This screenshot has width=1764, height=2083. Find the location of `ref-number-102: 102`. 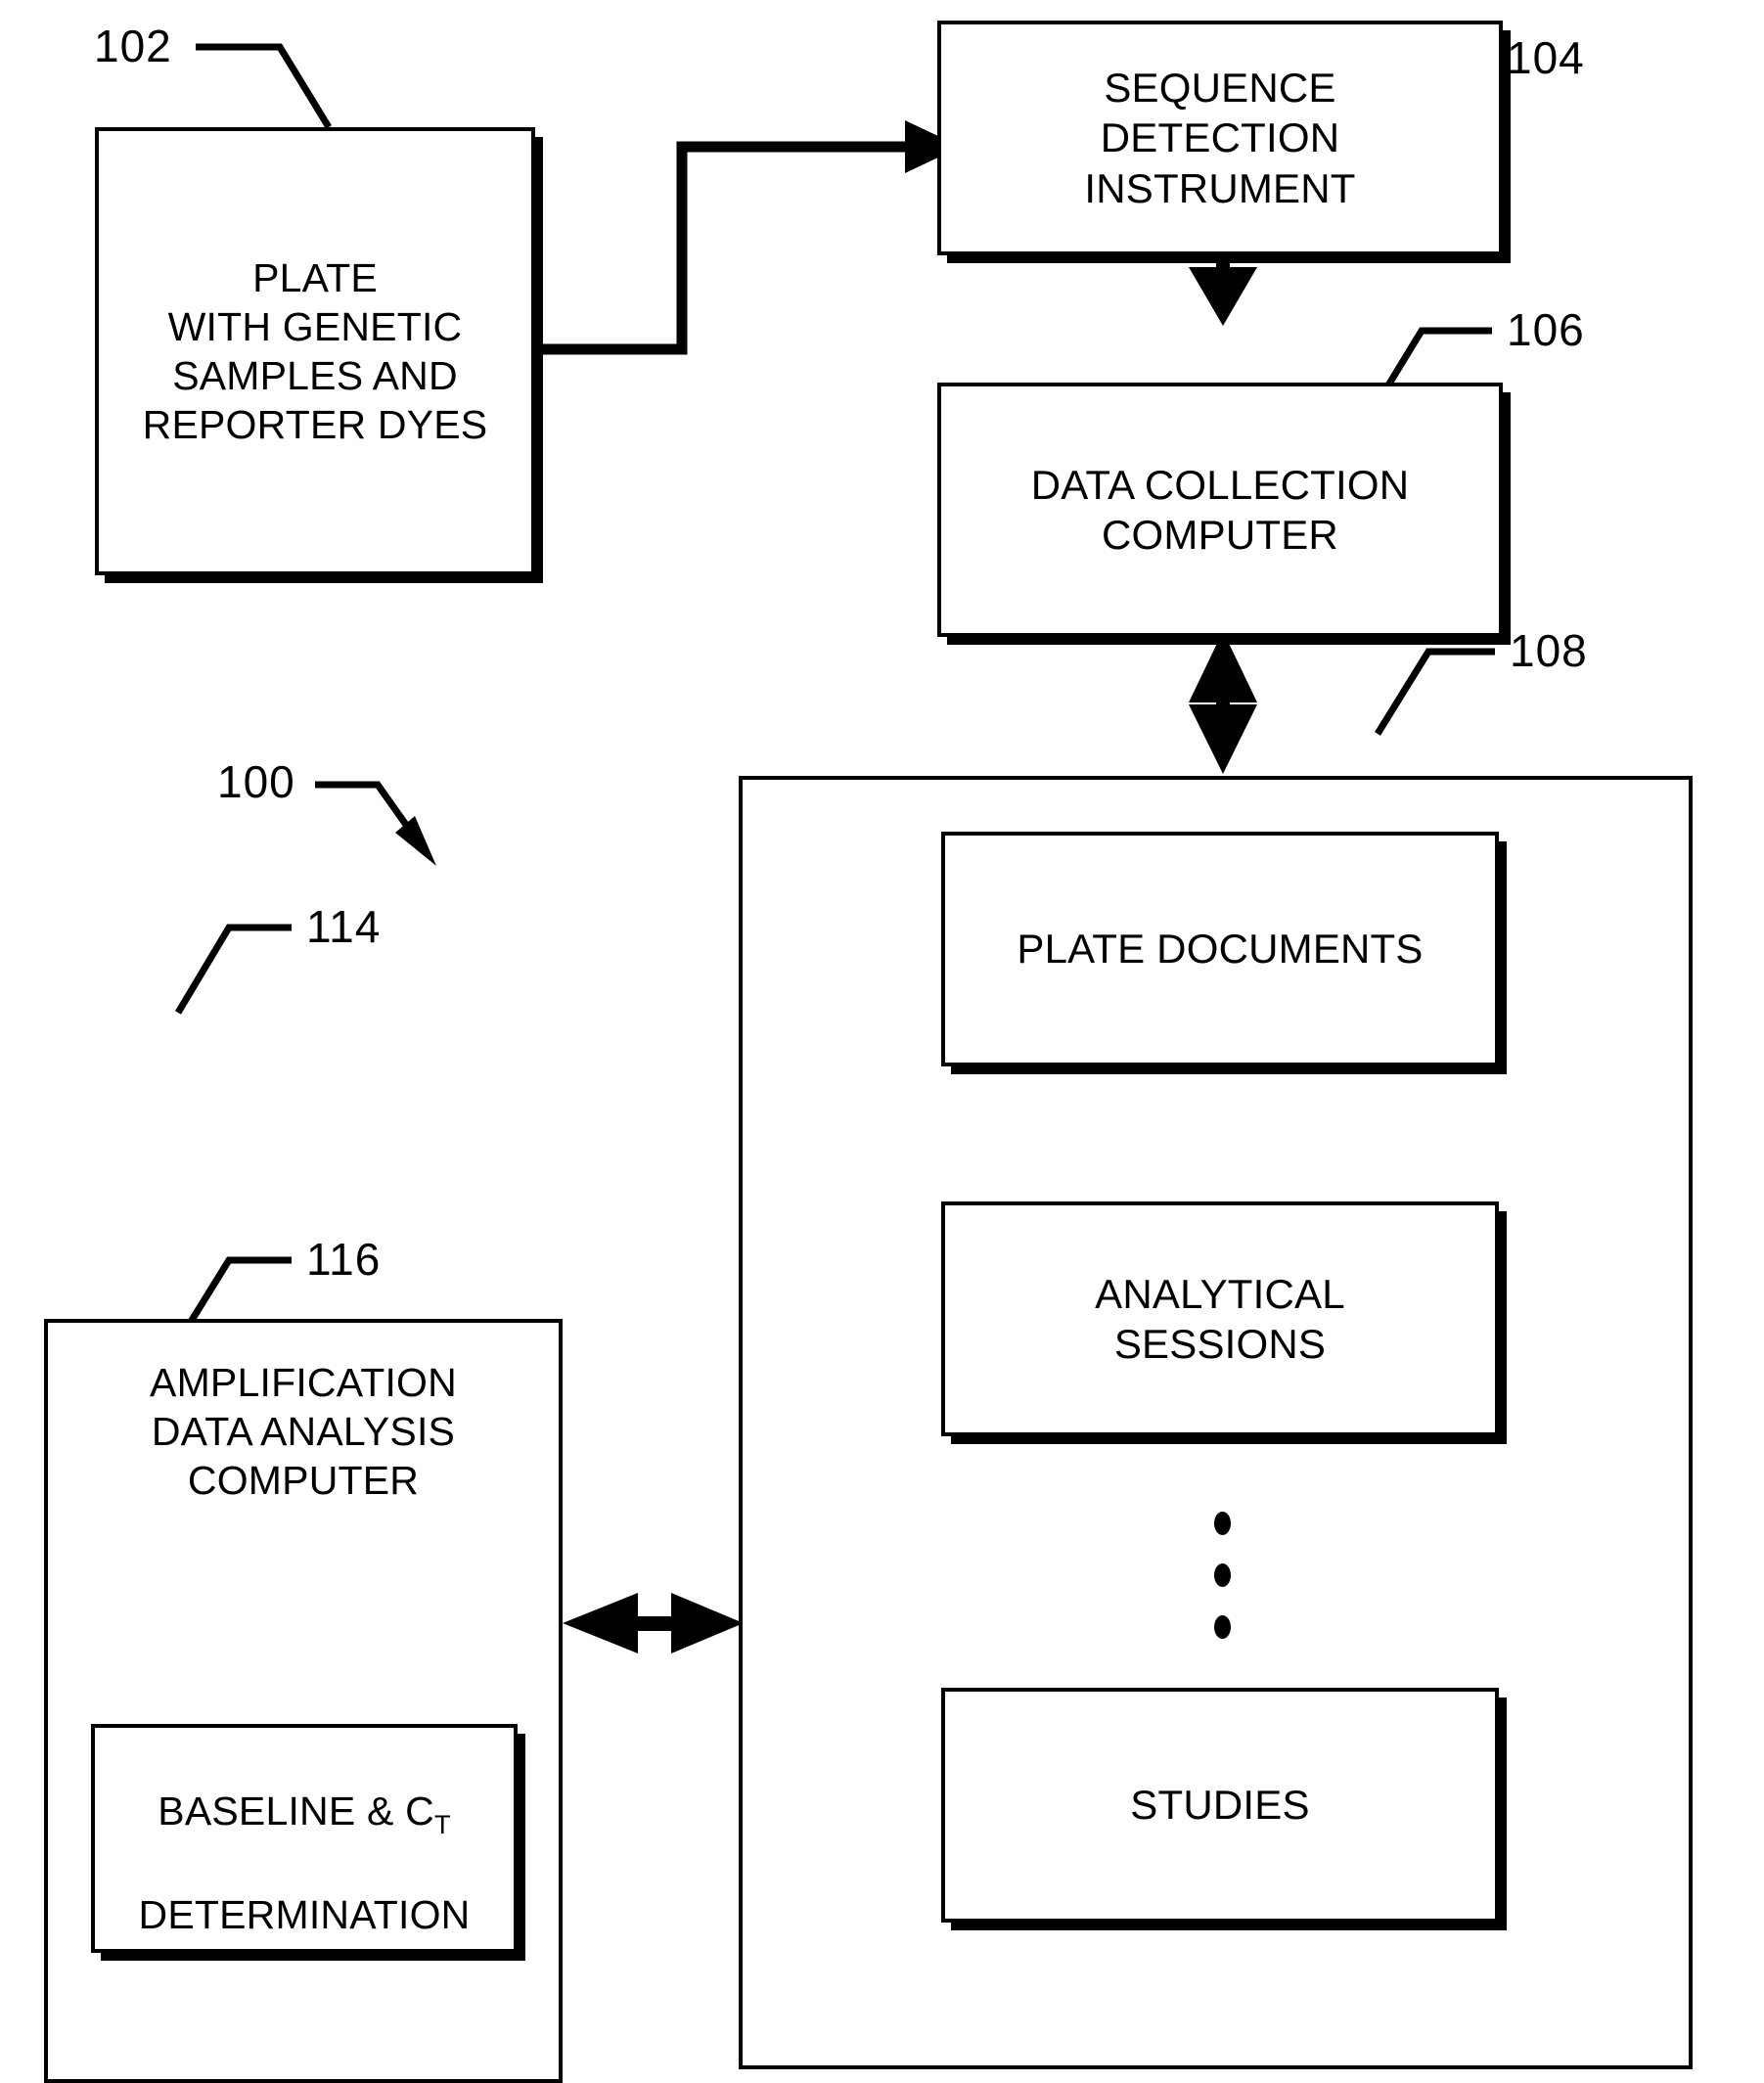

ref-number-102: 102 is located at coordinates (133, 46).